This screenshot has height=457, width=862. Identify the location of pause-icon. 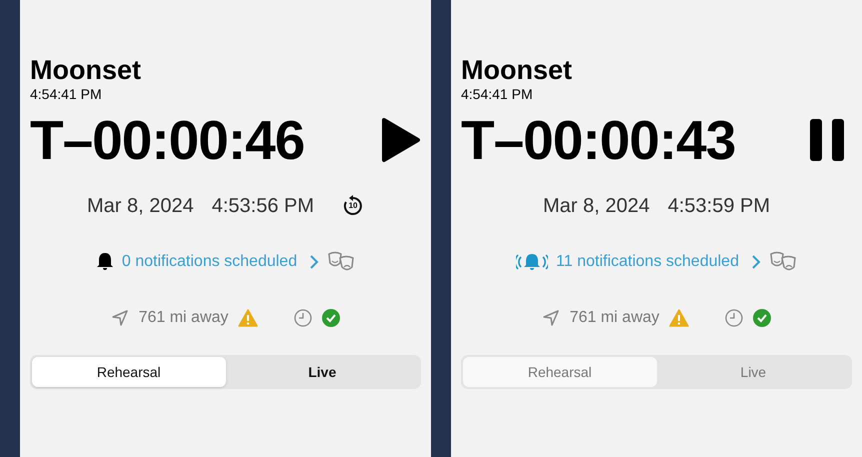
(827, 140).